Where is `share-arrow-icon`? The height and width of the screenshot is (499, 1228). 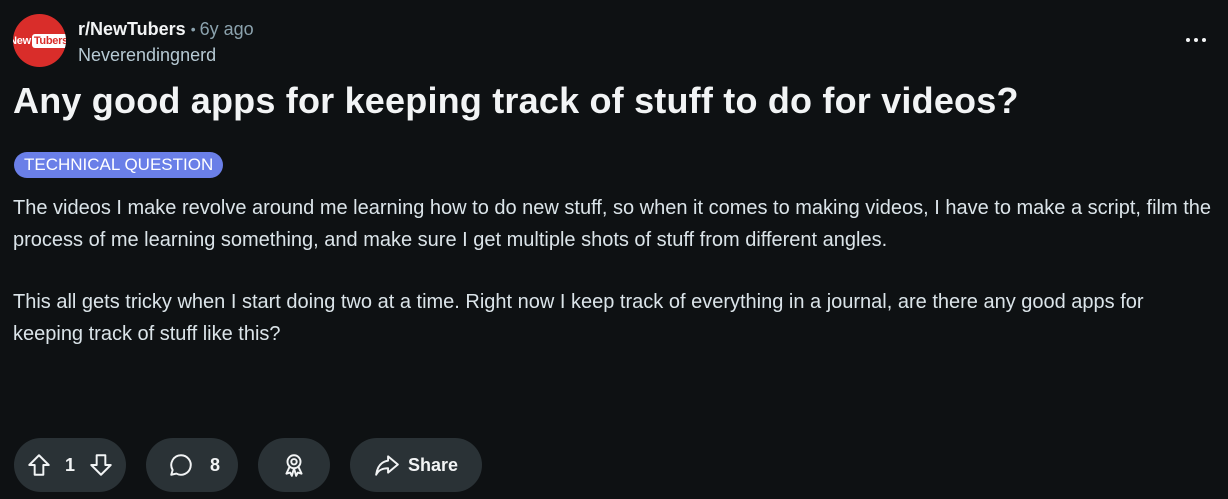 share-arrow-icon is located at coordinates (387, 465).